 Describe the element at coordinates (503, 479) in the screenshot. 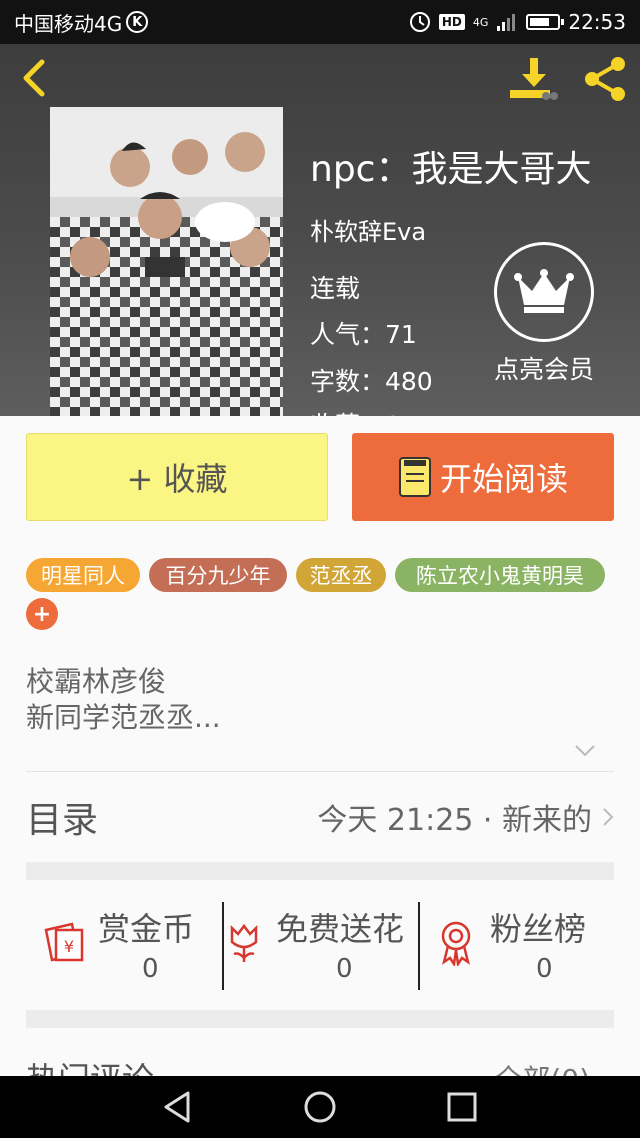

I see `start-reading-label: 开始阅读` at that location.